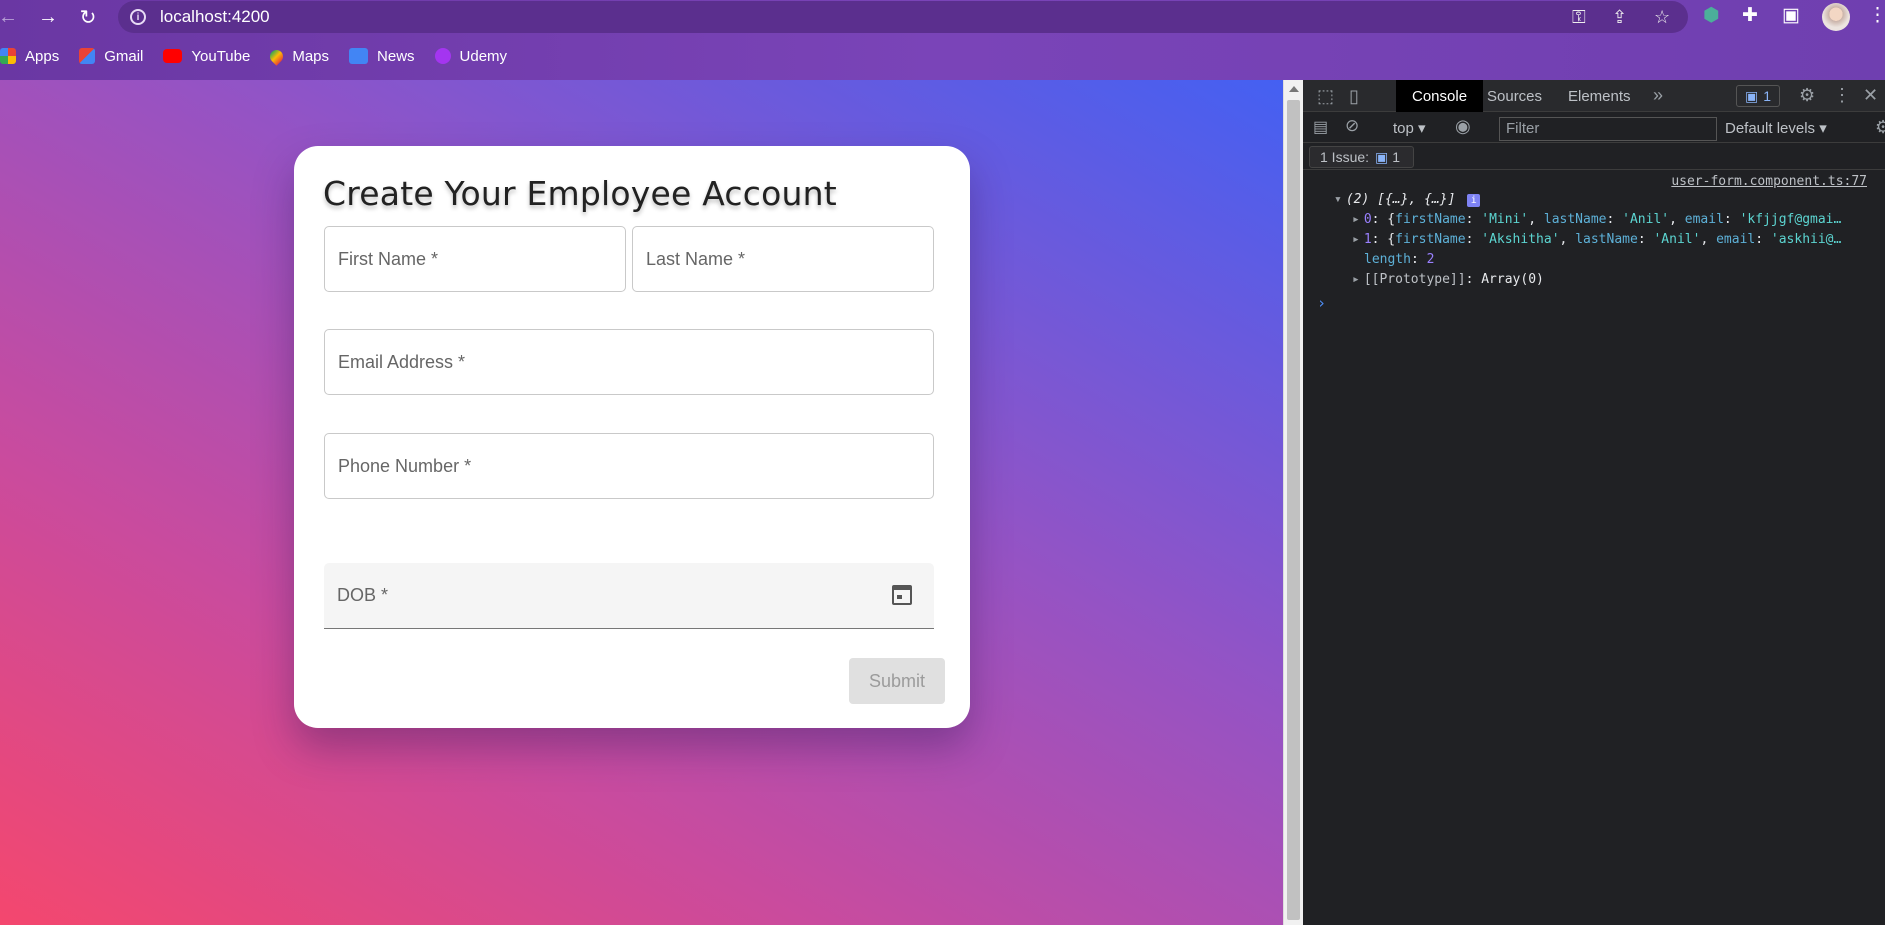  What do you see at coordinates (173, 56) in the screenshot?
I see `youtube-icon` at bounding box center [173, 56].